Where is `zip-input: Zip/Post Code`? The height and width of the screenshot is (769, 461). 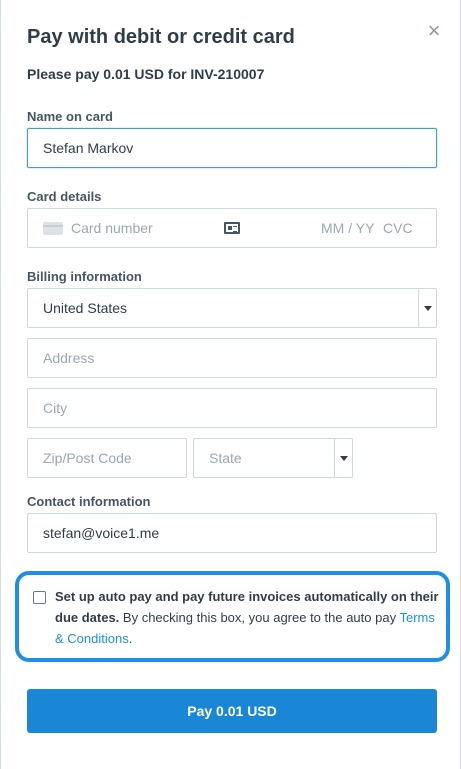
zip-input: Zip/Post Code is located at coordinates (107, 458).